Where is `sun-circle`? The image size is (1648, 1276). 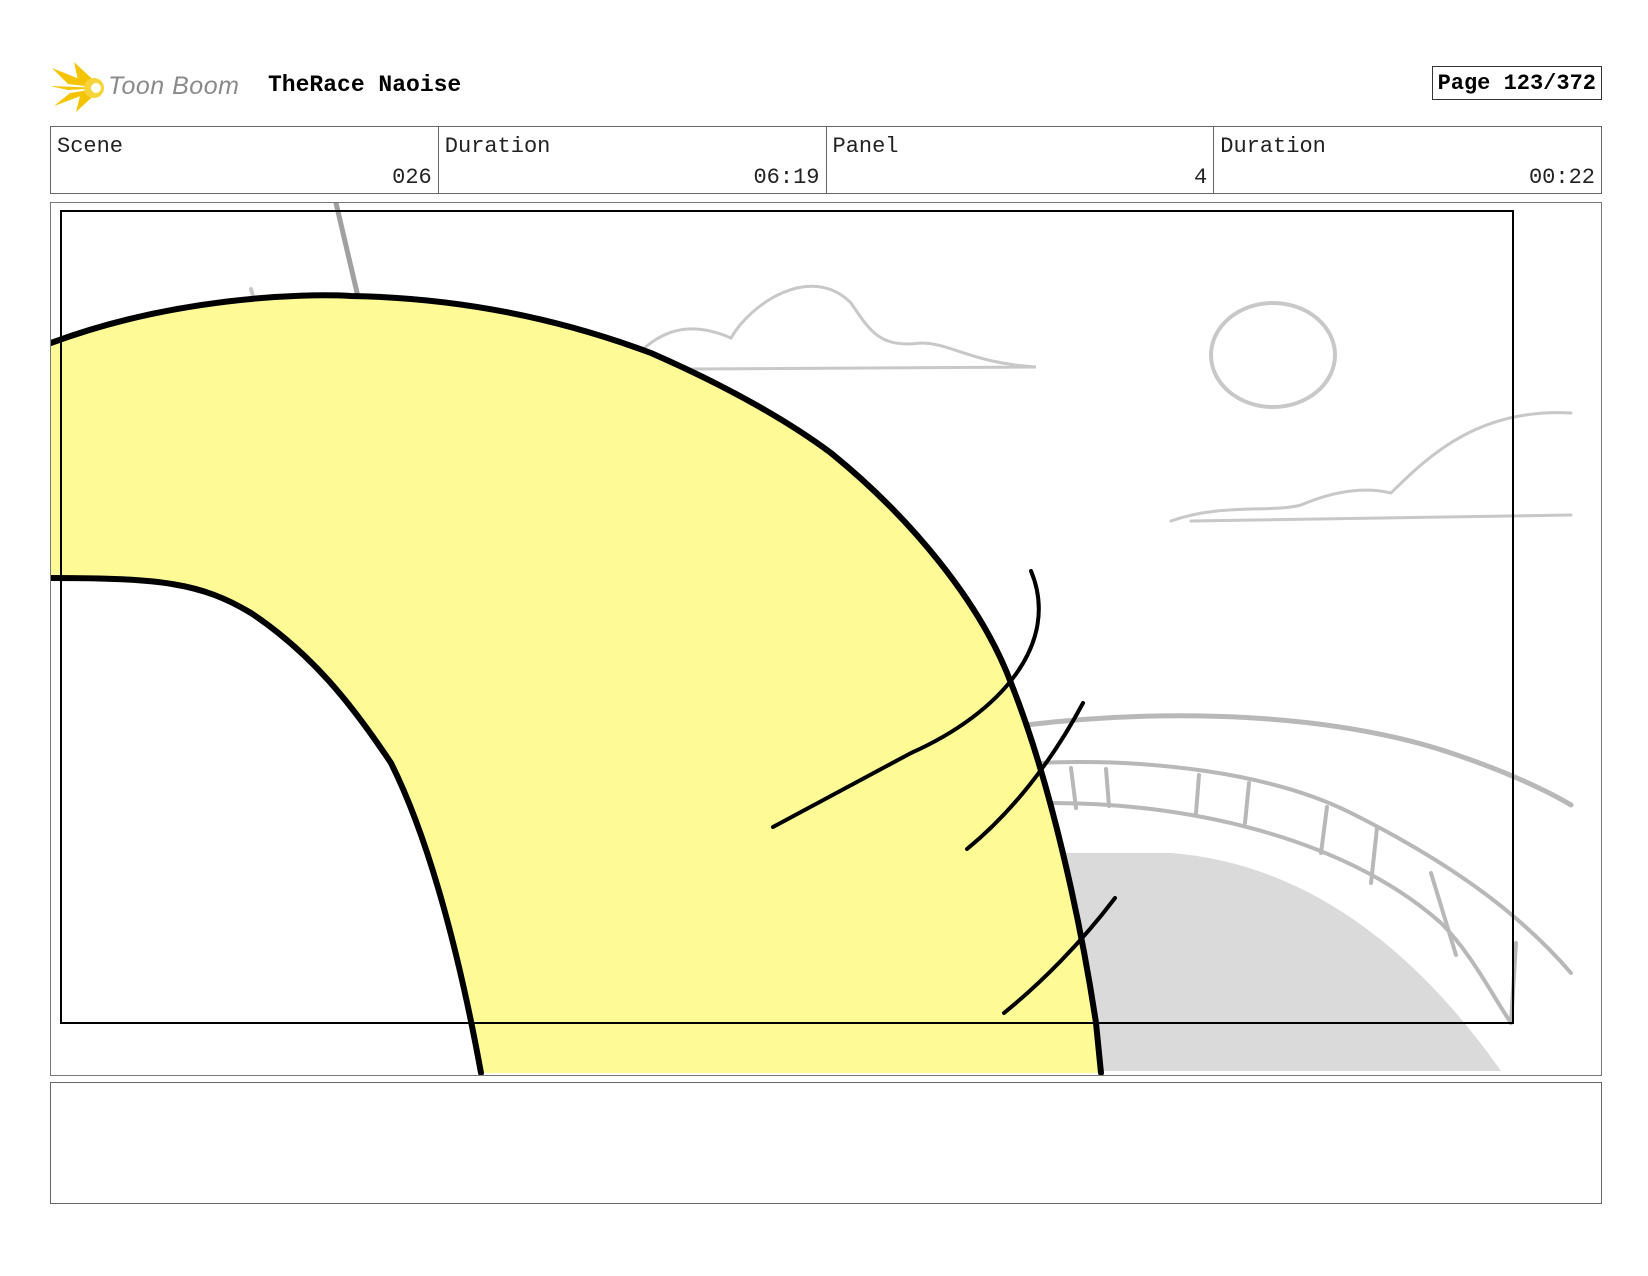
sun-circle is located at coordinates (1273, 355).